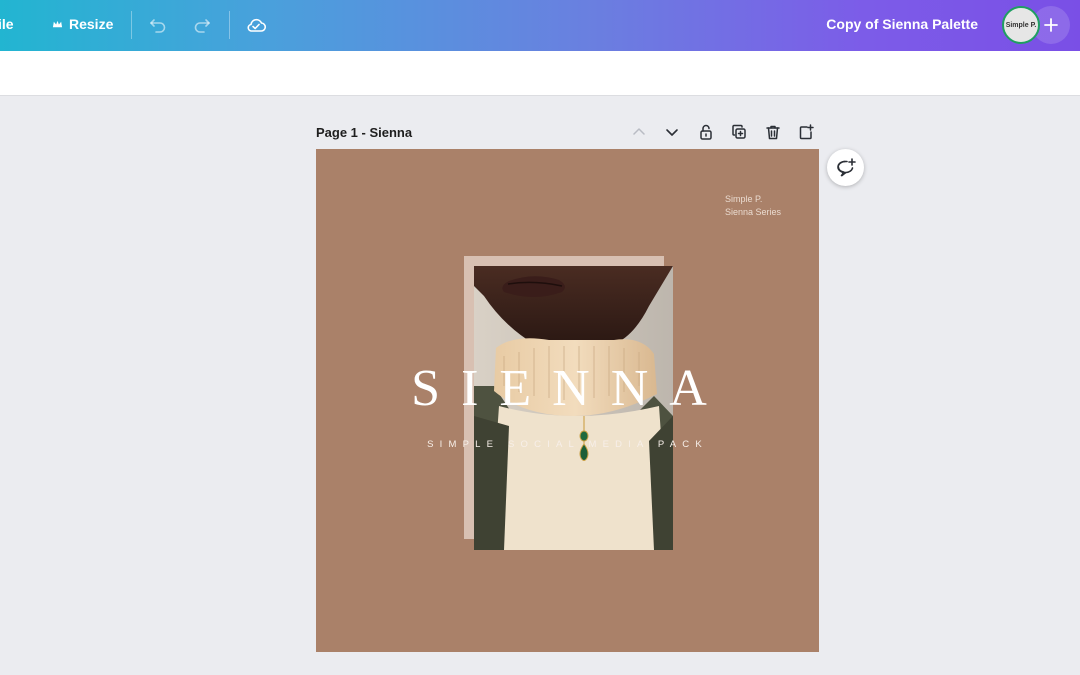 This screenshot has height=675, width=1080. I want to click on cloud-saved-icon, so click(257, 25).